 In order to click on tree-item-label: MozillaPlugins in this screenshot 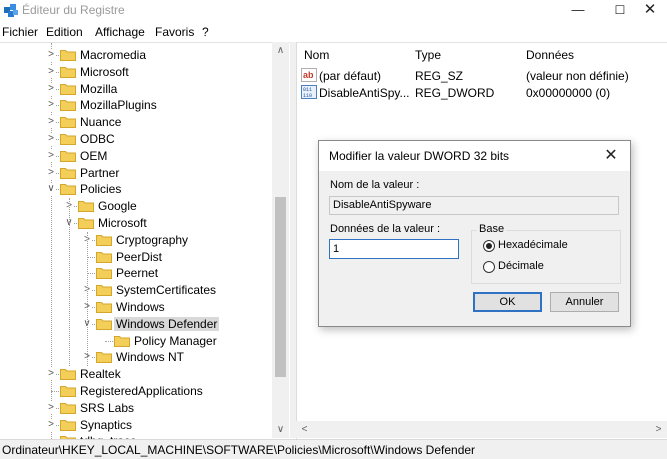, I will do `click(118, 105)`.